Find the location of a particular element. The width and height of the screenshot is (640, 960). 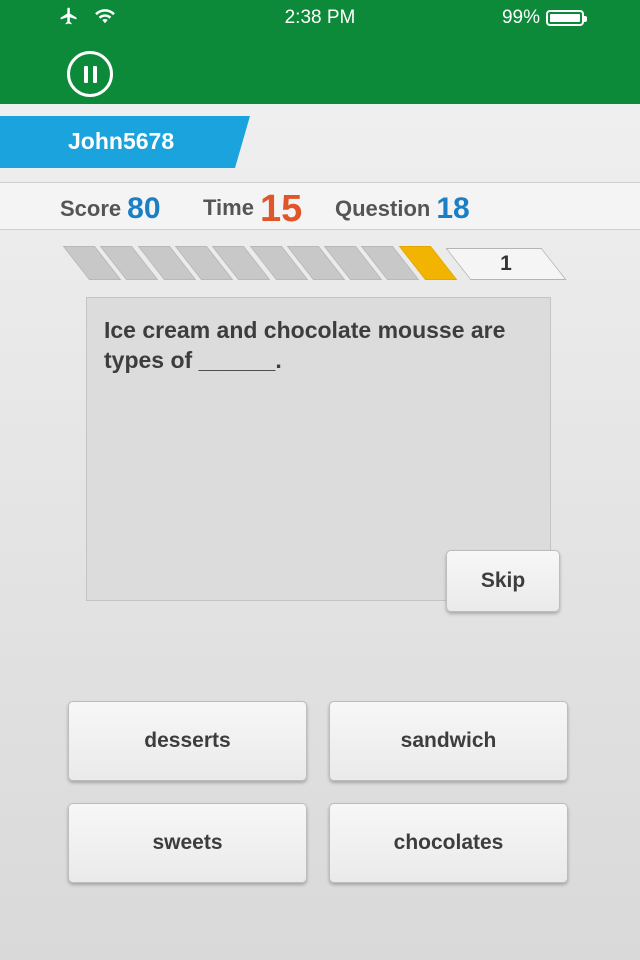

battery-percent: 99% is located at coordinates (520, 17).